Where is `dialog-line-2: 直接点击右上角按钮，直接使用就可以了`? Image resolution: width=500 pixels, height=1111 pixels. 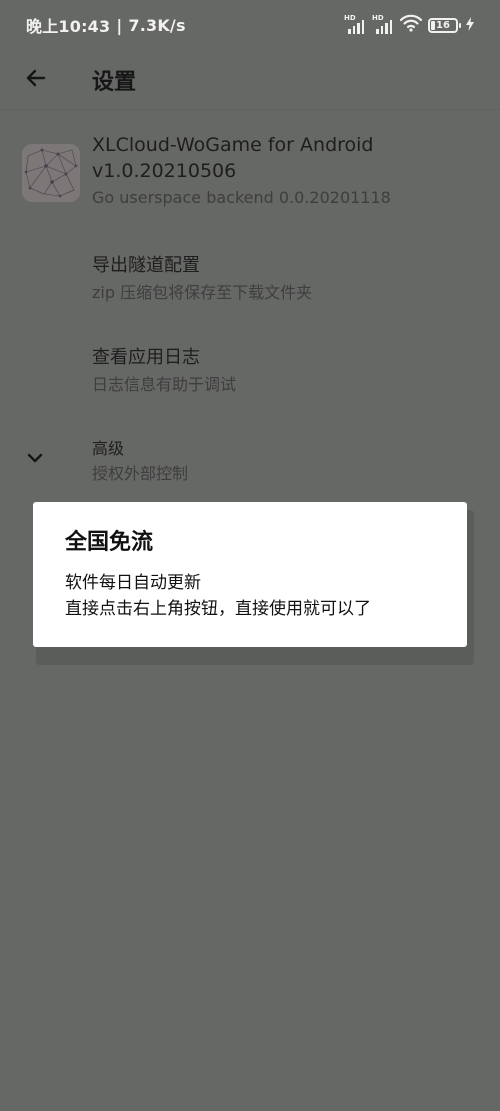
dialog-line-2: 直接点击右上角按钮，直接使用就可以了 is located at coordinates (218, 609).